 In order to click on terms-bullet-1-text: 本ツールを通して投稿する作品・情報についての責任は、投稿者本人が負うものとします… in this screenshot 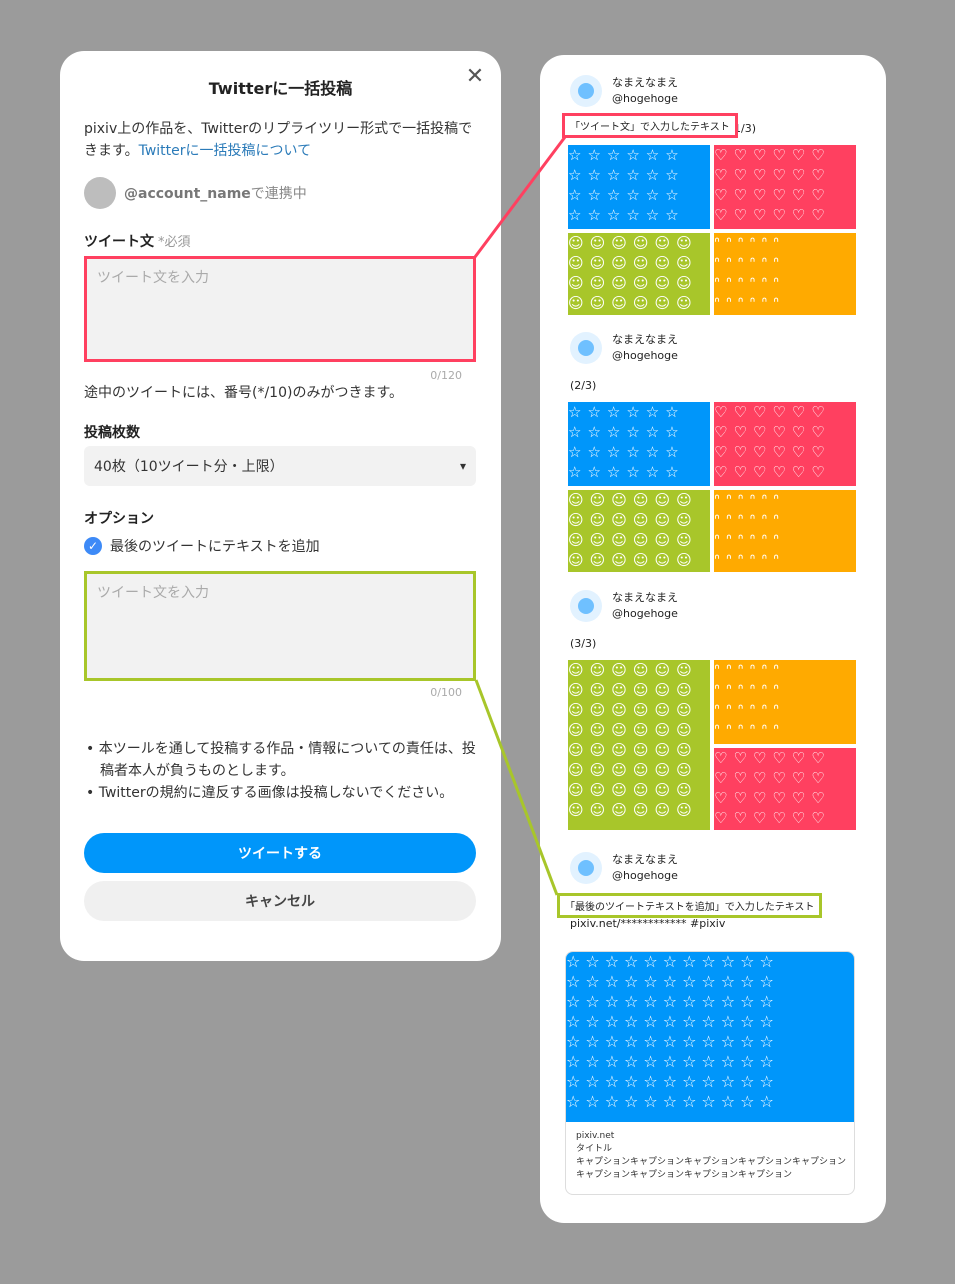, I will do `click(287, 760)`.